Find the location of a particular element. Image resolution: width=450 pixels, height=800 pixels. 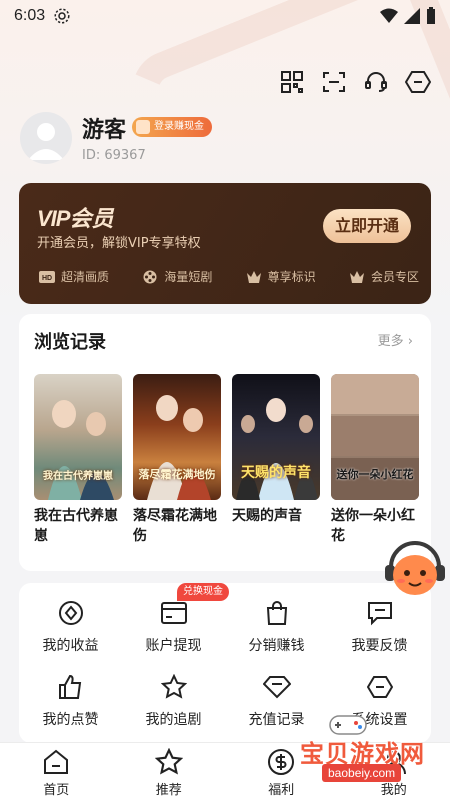

signal-icon is located at coordinates (412, 16).